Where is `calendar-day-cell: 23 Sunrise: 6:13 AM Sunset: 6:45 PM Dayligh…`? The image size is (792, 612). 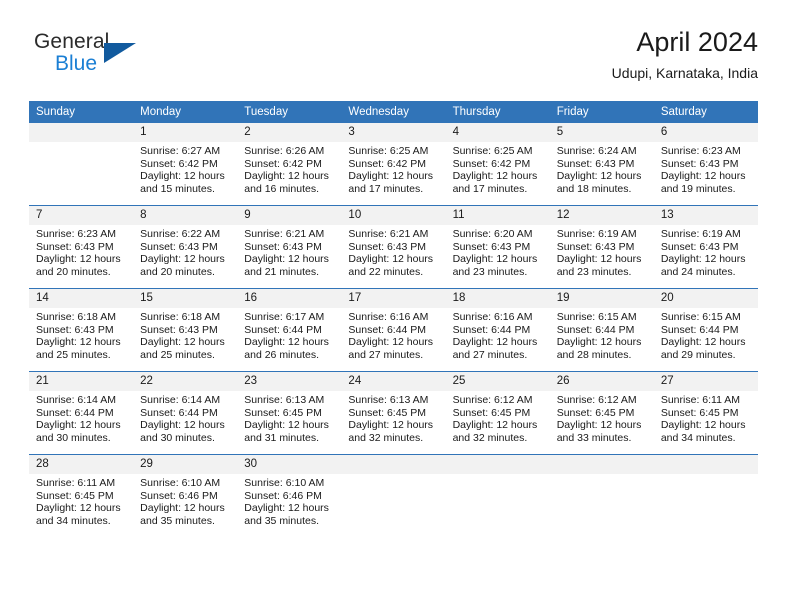
calendar-day-cell: 23 Sunrise: 6:13 AM Sunset: 6:45 PM Dayligh… is located at coordinates (289, 413).